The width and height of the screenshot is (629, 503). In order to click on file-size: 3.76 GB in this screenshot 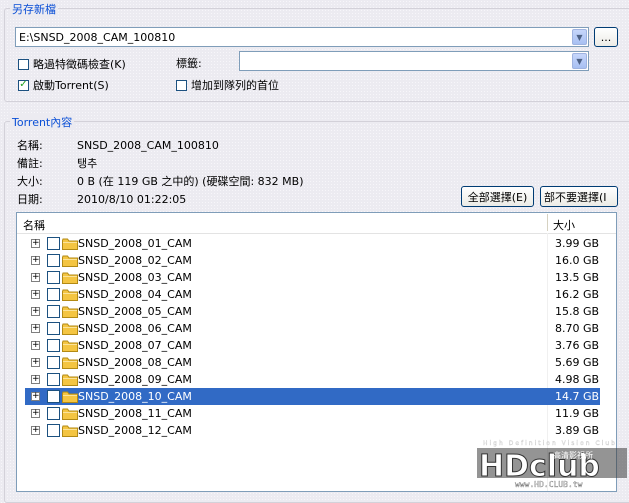, I will do `click(577, 345)`.